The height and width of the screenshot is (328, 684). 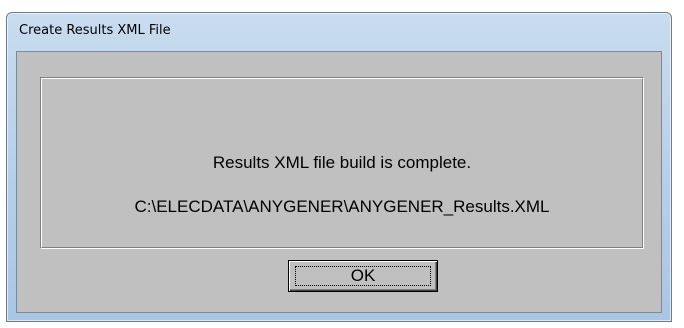 I want to click on window-title: Create Results XML File, so click(x=95, y=30).